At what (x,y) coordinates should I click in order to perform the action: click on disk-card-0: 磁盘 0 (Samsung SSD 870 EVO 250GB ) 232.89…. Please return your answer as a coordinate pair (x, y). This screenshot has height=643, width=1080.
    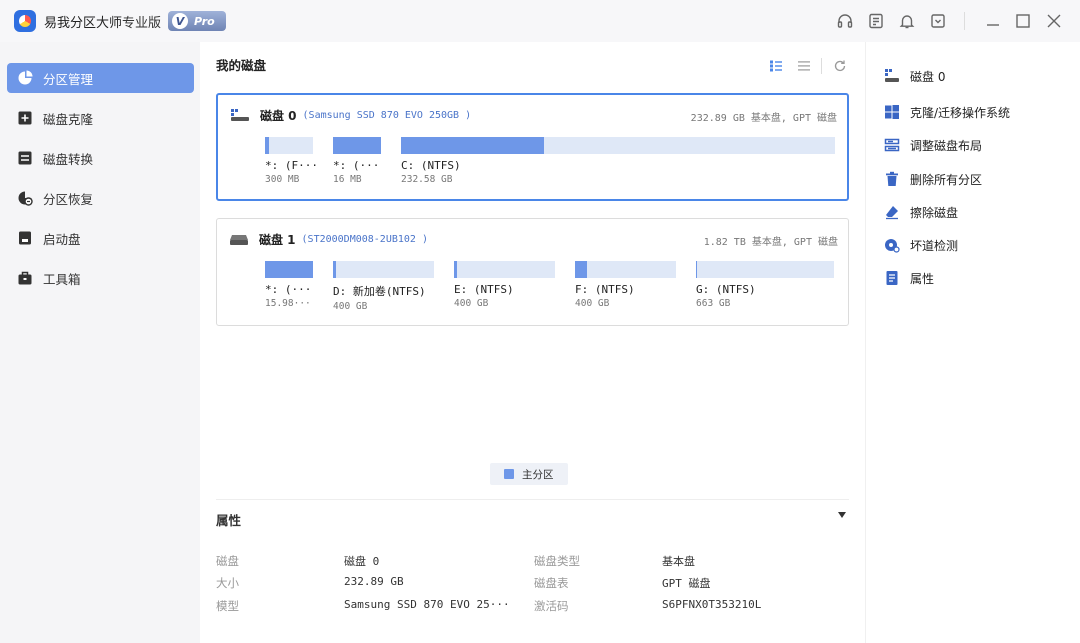
    Looking at the image, I should click on (532, 147).